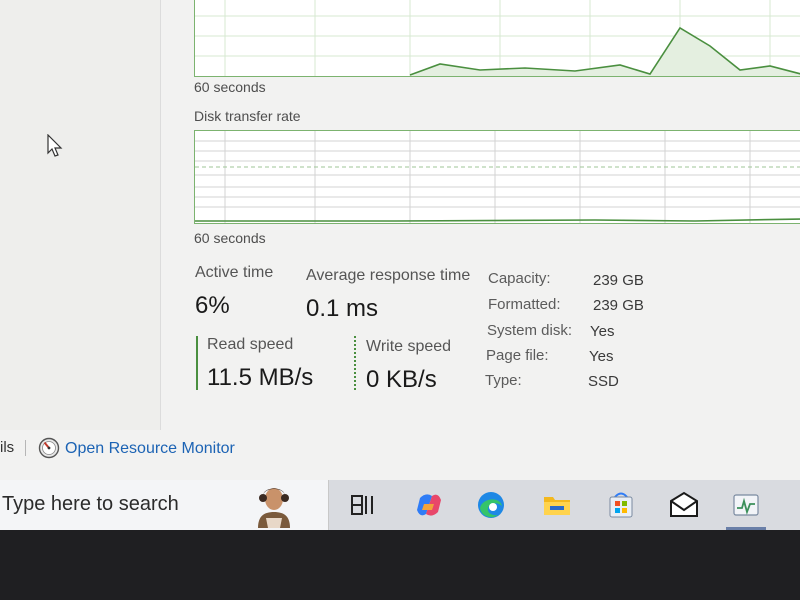  What do you see at coordinates (603, 381) in the screenshot?
I see `type-value: SSD` at bounding box center [603, 381].